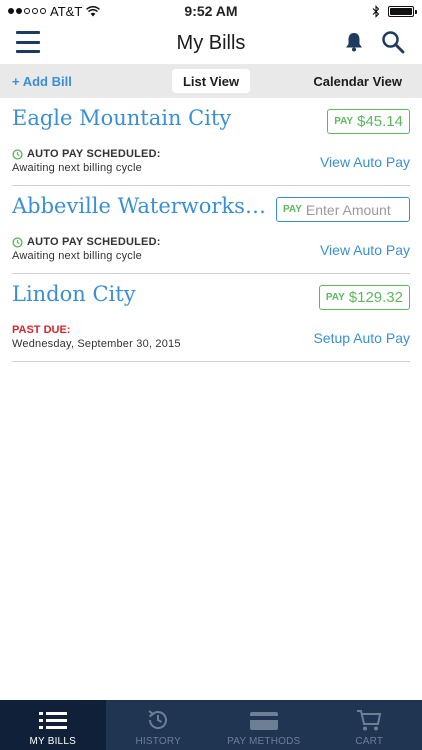 The image size is (422, 750). I want to click on credit-card-icon, so click(263, 721).